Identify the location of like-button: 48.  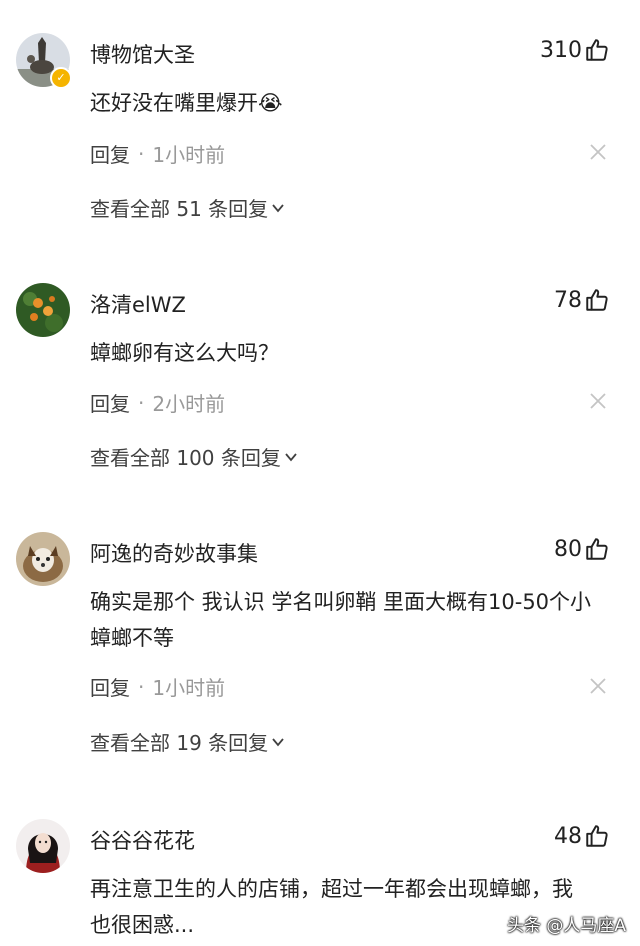
(582, 836).